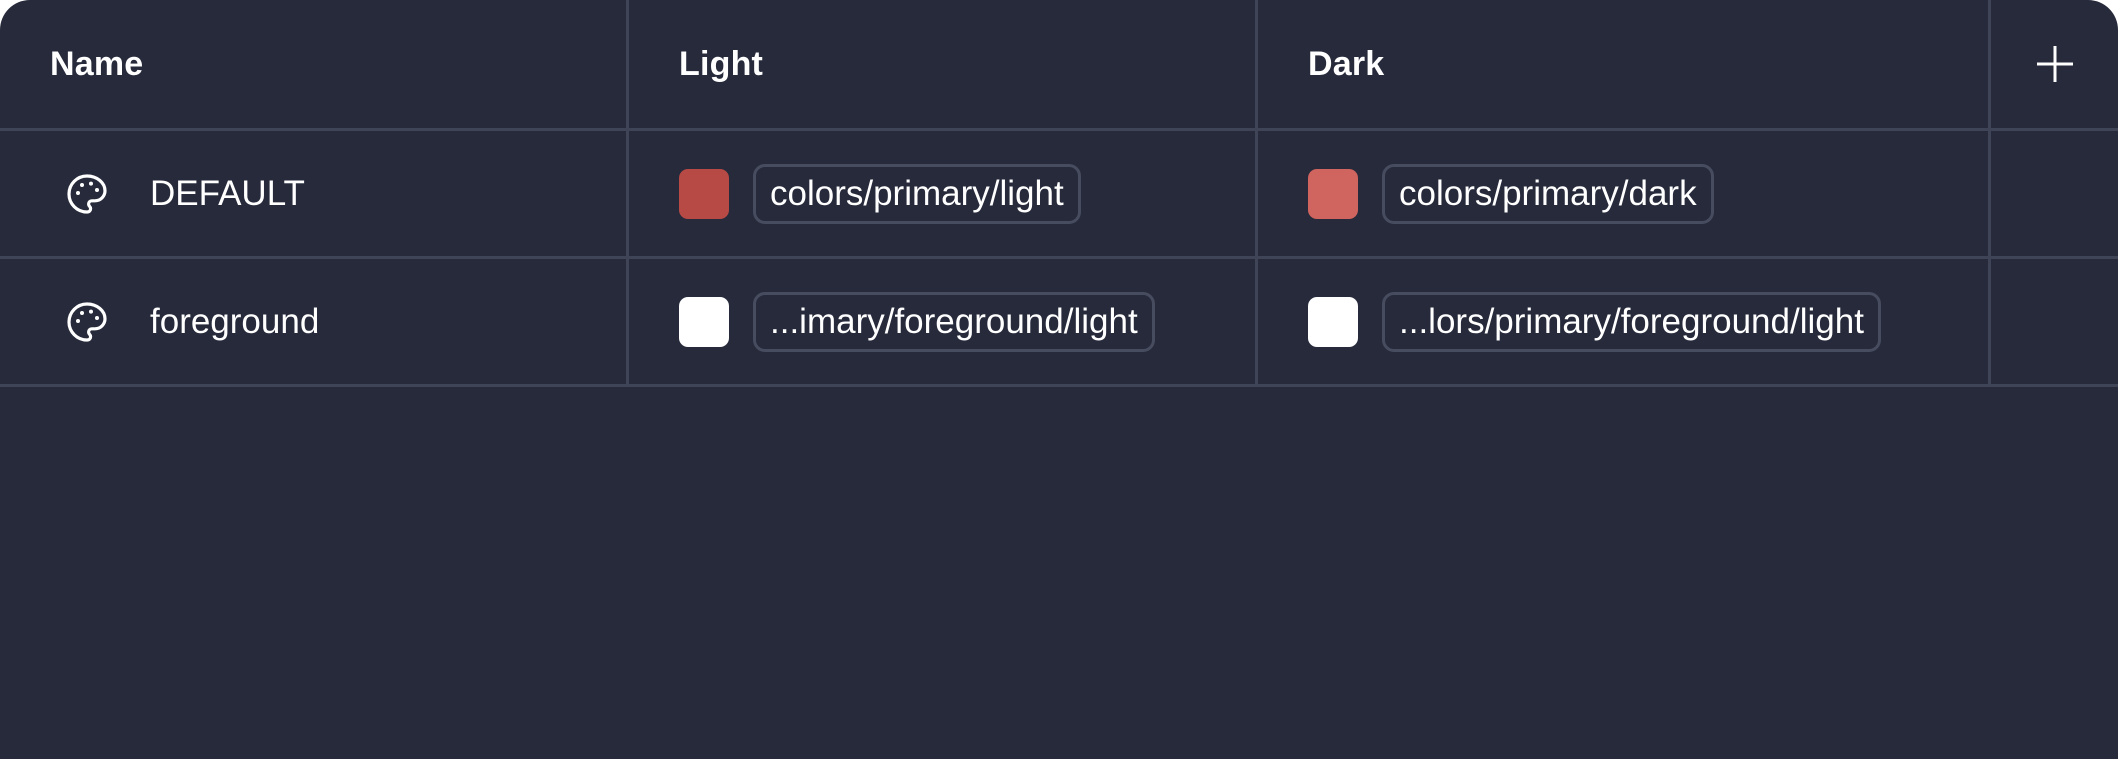 This screenshot has width=2118, height=759. I want to click on dark-value-cell: ...lors/primary/foreground/light, so click(1624, 321).